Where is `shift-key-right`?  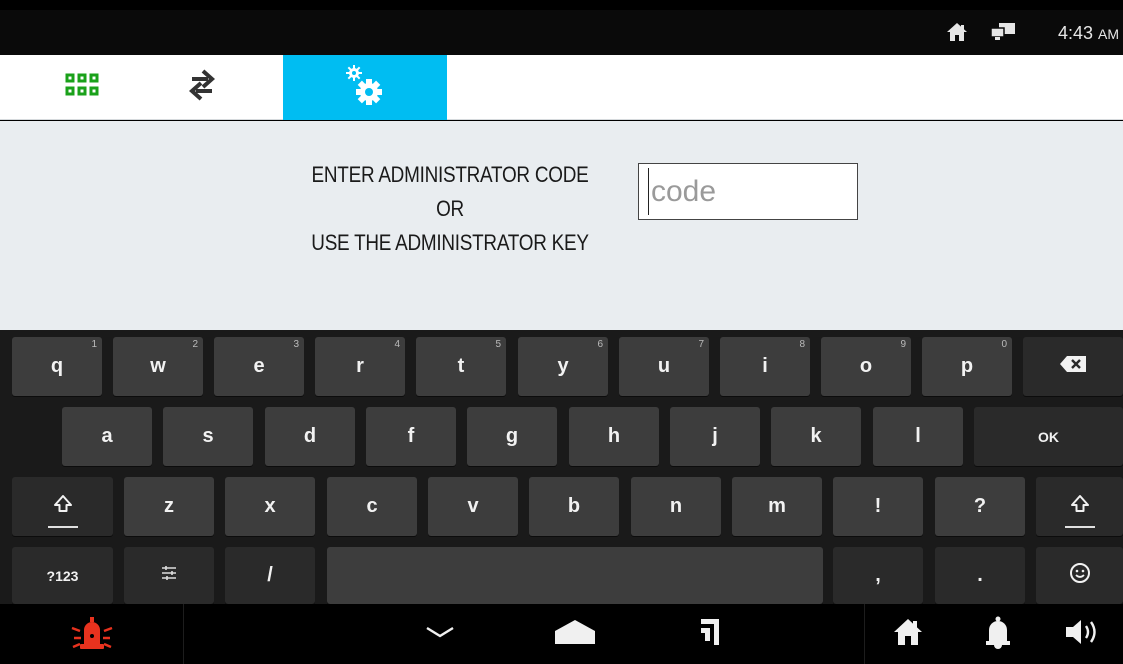
shift-key-right is located at coordinates (1079, 506).